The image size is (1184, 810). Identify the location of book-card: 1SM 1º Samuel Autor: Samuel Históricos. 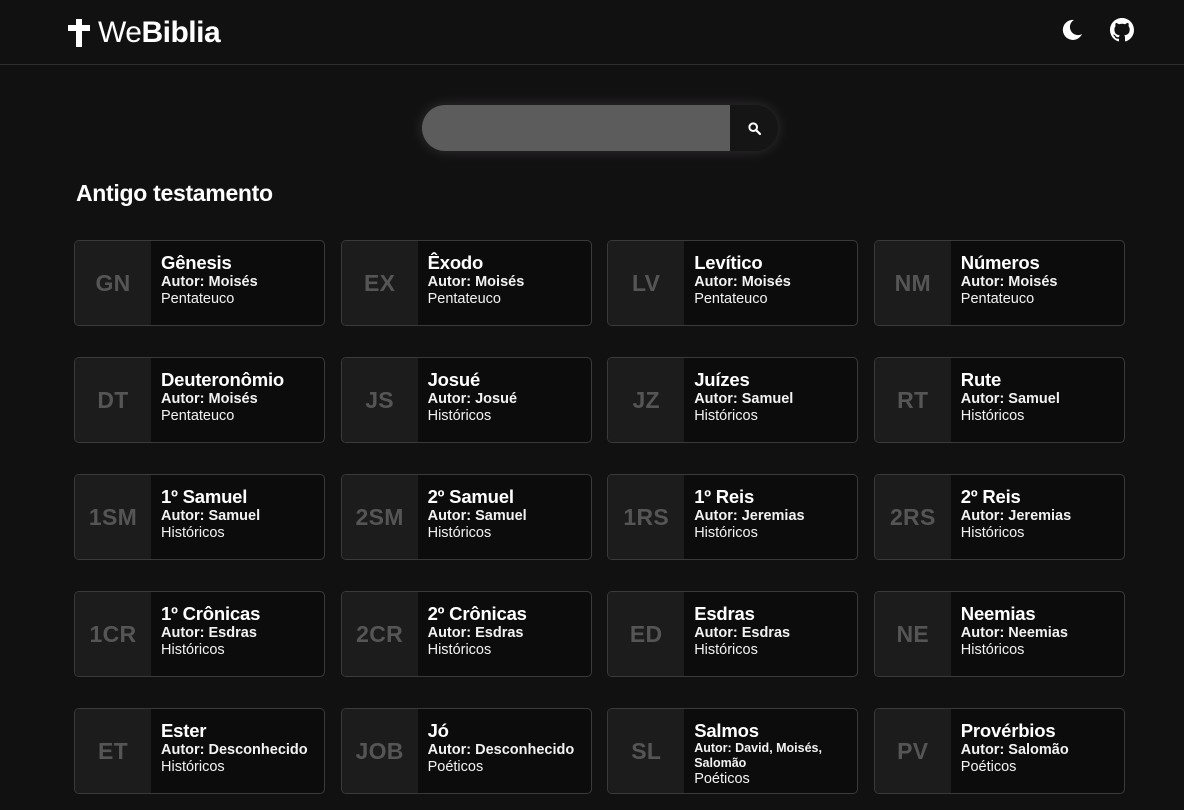
(199, 517).